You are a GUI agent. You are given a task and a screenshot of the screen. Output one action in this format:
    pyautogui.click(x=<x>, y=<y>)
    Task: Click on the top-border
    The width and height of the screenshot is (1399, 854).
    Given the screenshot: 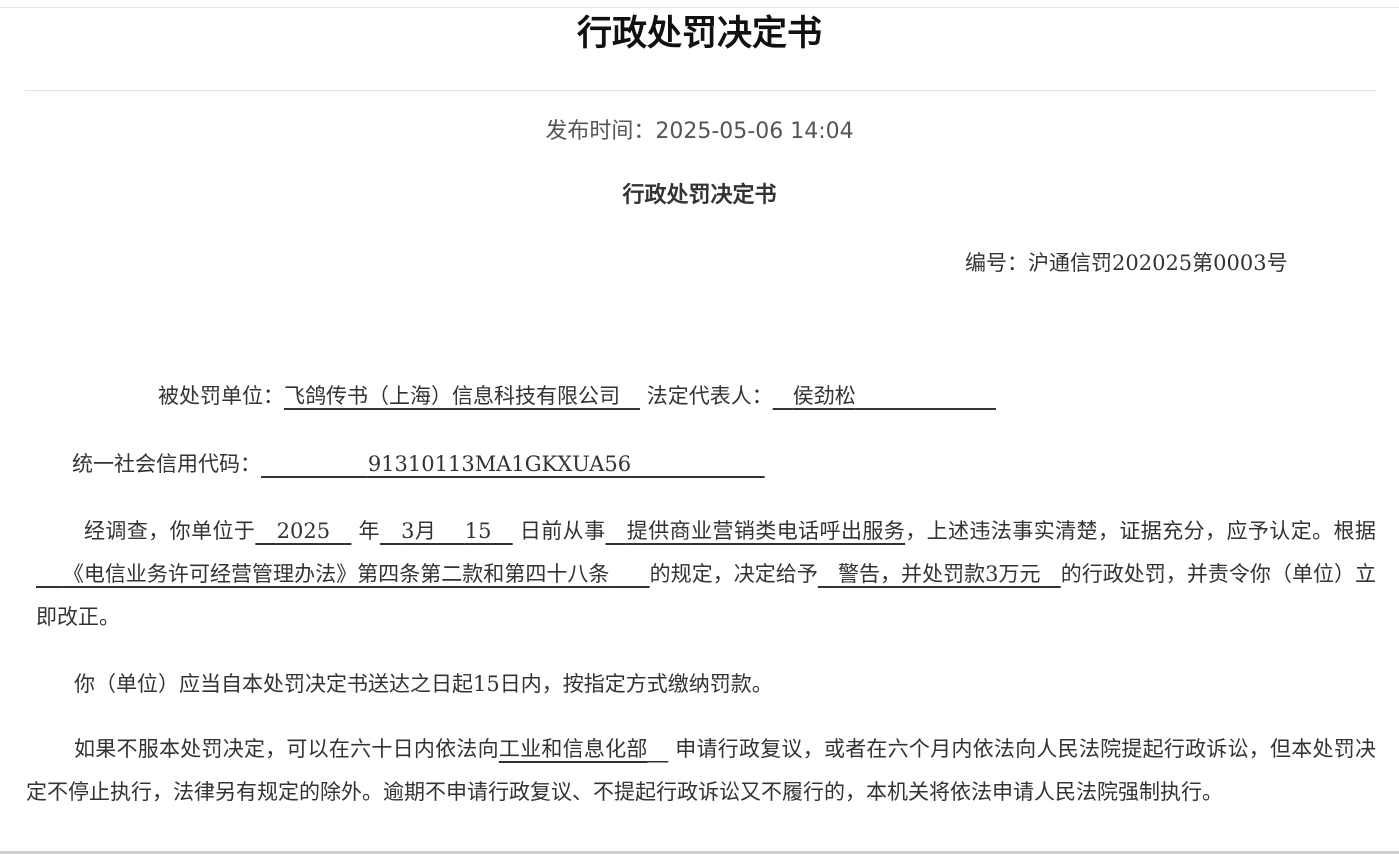 What is the action you would take?
    pyautogui.click(x=699, y=7)
    